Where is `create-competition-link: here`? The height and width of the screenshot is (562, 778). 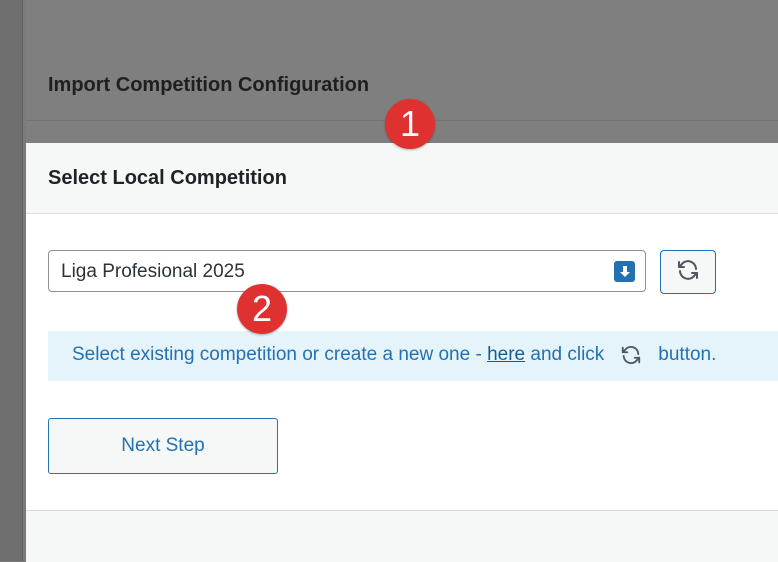
create-competition-link: here is located at coordinates (506, 355).